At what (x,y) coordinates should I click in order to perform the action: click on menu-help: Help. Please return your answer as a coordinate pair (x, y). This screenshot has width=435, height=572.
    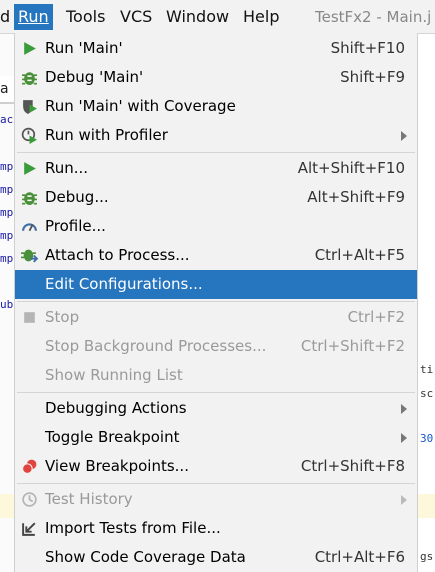
    Looking at the image, I should click on (261, 17).